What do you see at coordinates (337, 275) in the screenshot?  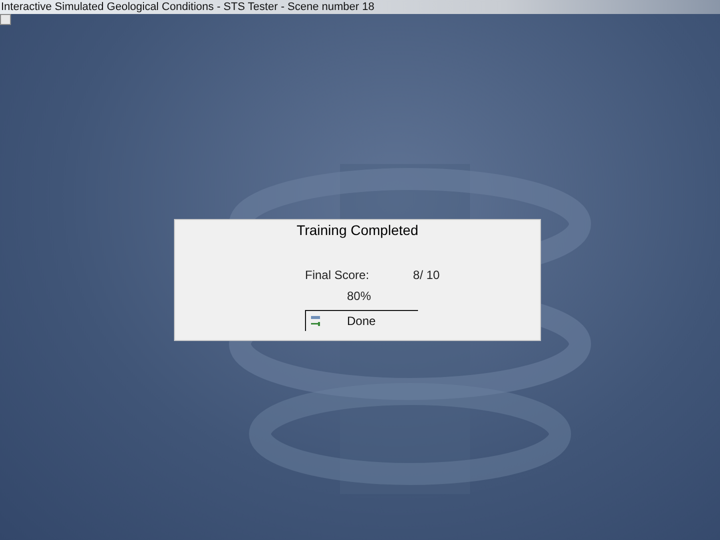 I see `score-label: Final Score:` at bounding box center [337, 275].